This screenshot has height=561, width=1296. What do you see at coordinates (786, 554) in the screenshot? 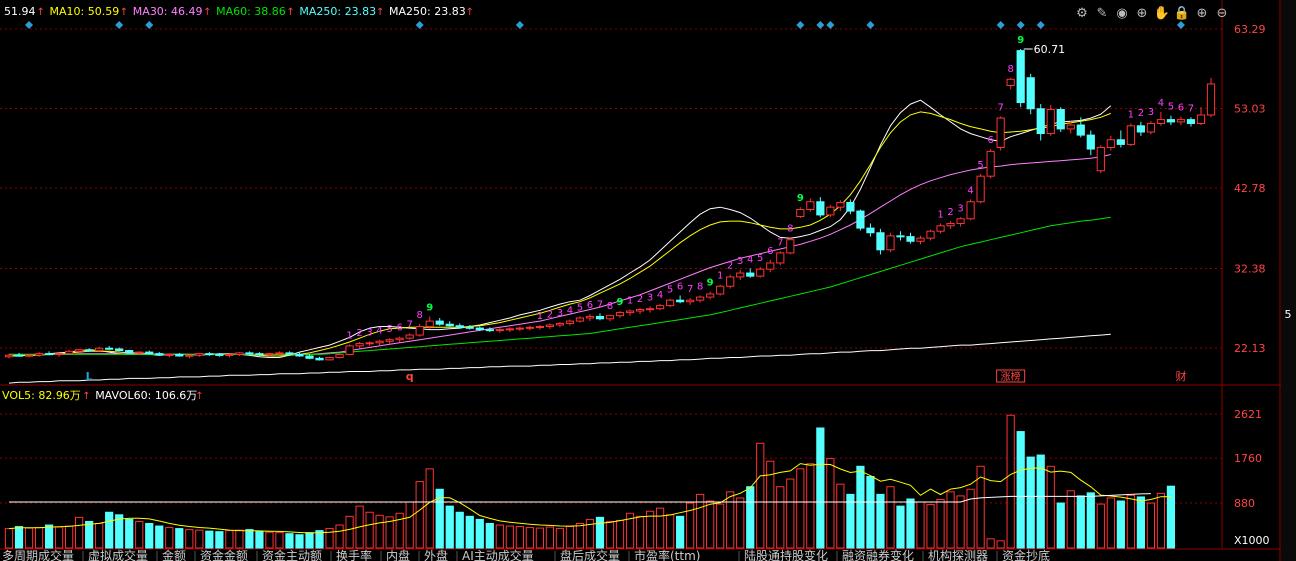
I see `bottom-tab-item: 陆股通持股变化` at bounding box center [786, 554].